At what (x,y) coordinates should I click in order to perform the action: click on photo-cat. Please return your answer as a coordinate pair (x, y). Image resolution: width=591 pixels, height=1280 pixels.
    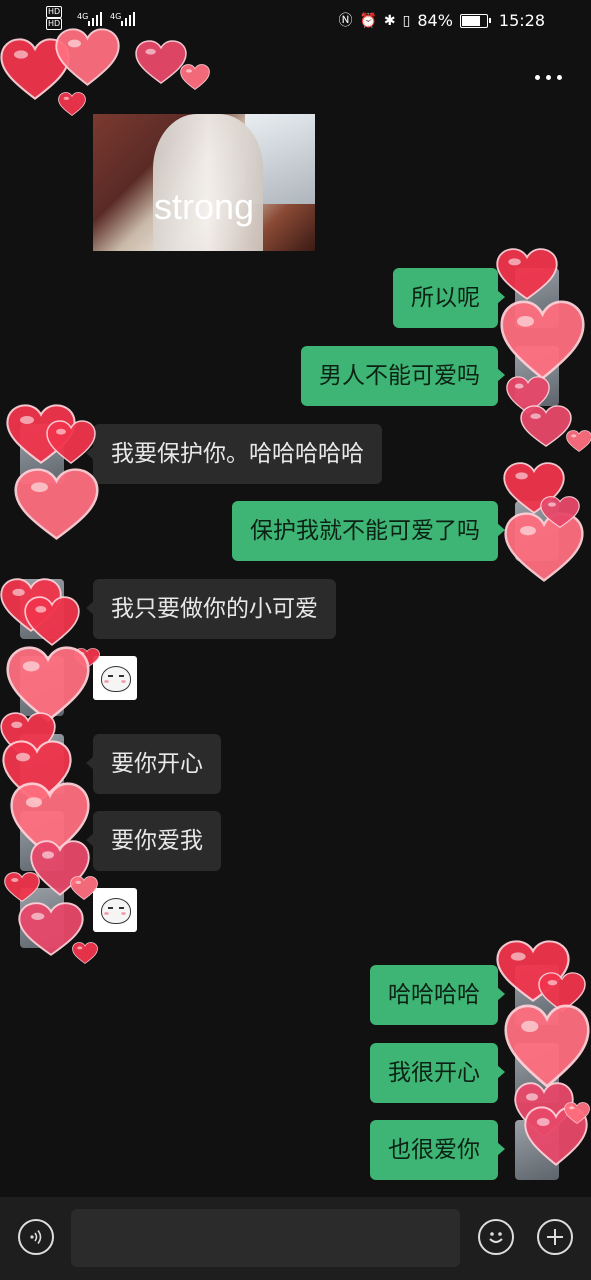
    Looking at the image, I should click on (208, 182).